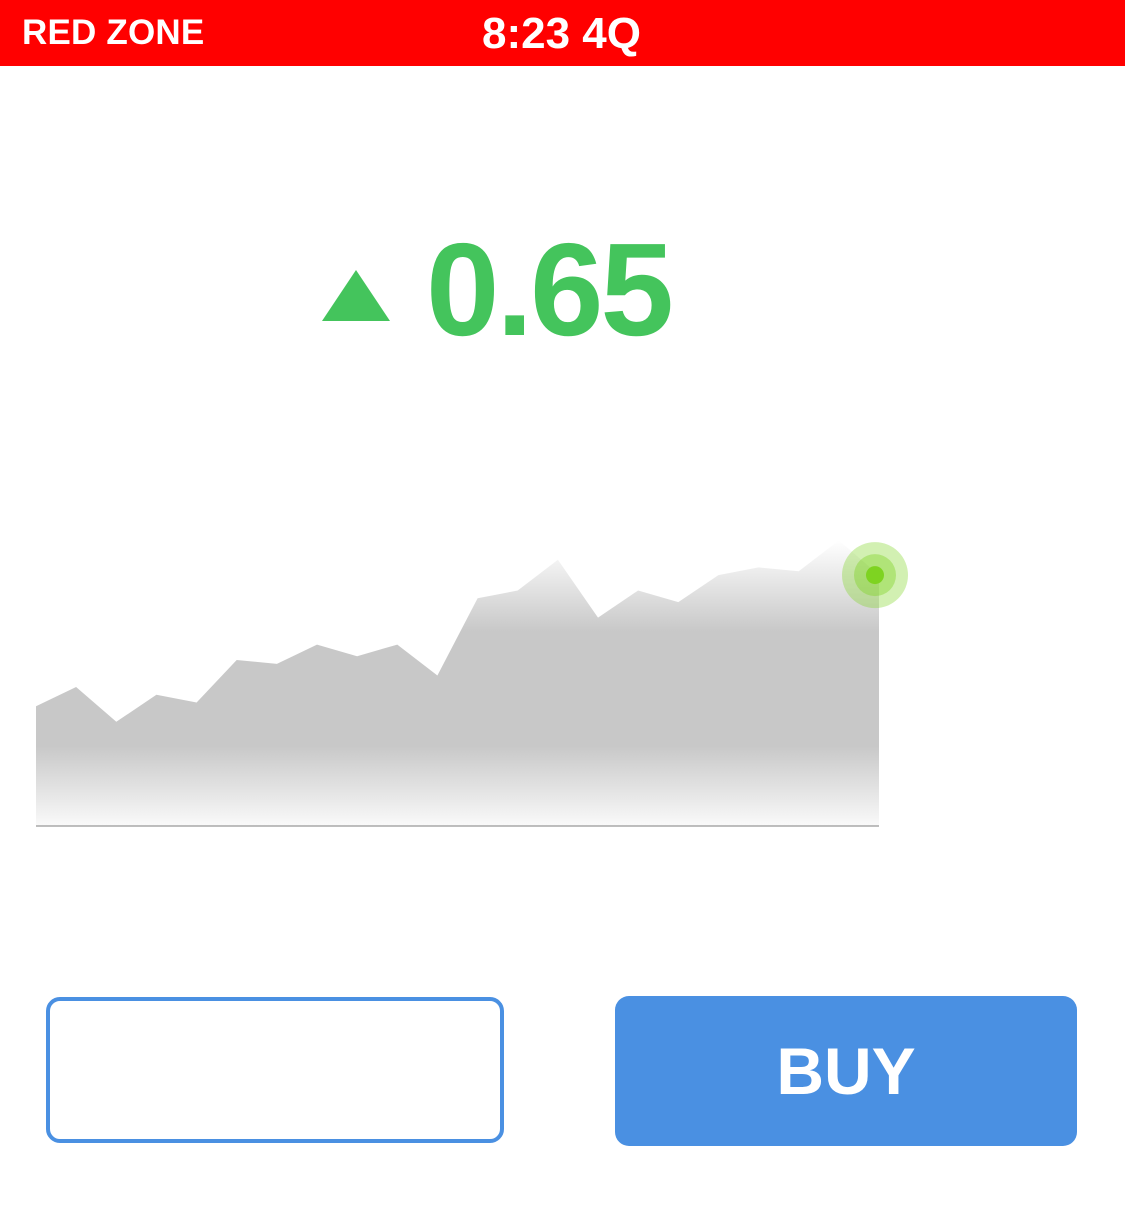 The width and height of the screenshot is (1125, 1224). I want to click on up-arrow-icon, so click(356, 295).